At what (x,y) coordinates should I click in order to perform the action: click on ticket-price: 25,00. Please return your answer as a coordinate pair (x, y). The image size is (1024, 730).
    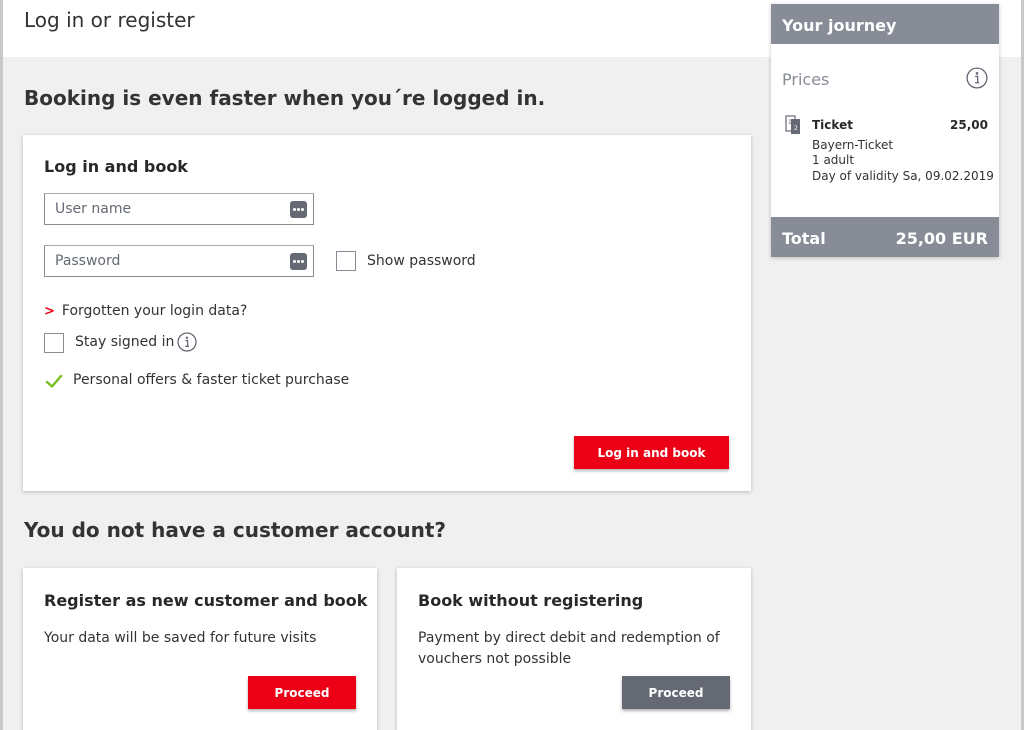
    Looking at the image, I should click on (969, 125).